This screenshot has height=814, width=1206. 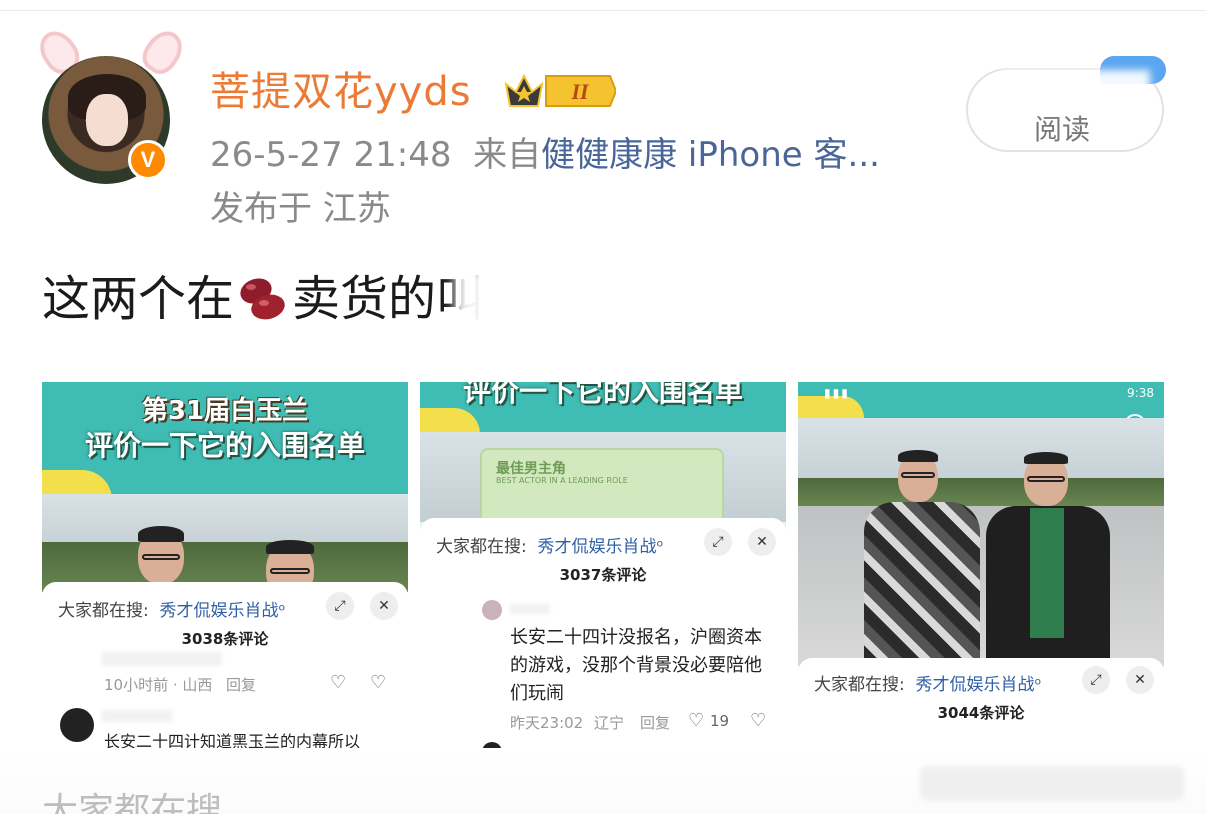 I want to click on member-crown-badge-icon: II, so click(x=560, y=90).